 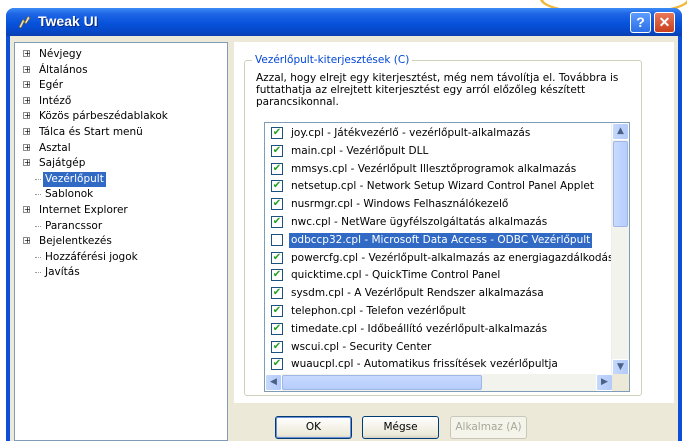 I want to click on tree-item: + Közös párbeszédablakok, so click(x=121, y=116).